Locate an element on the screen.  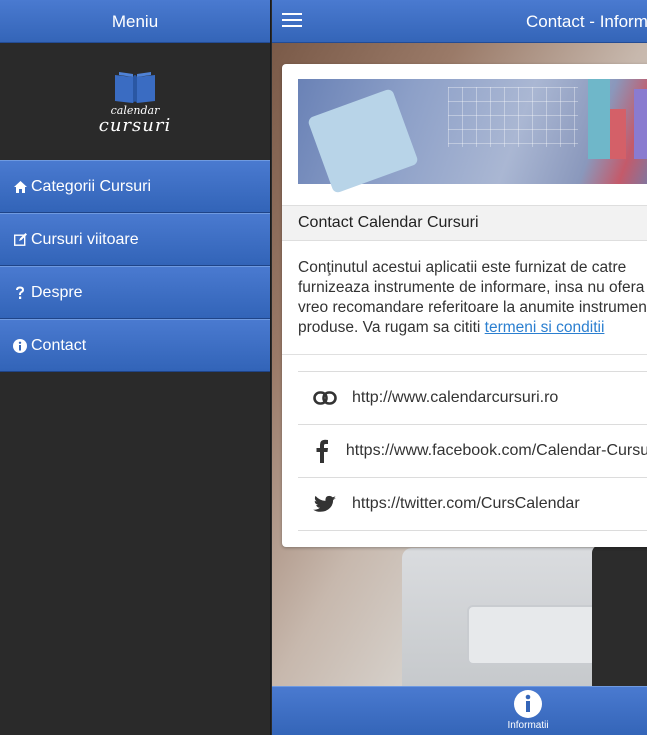
hamburger-menu-icon is located at coordinates (292, 21).